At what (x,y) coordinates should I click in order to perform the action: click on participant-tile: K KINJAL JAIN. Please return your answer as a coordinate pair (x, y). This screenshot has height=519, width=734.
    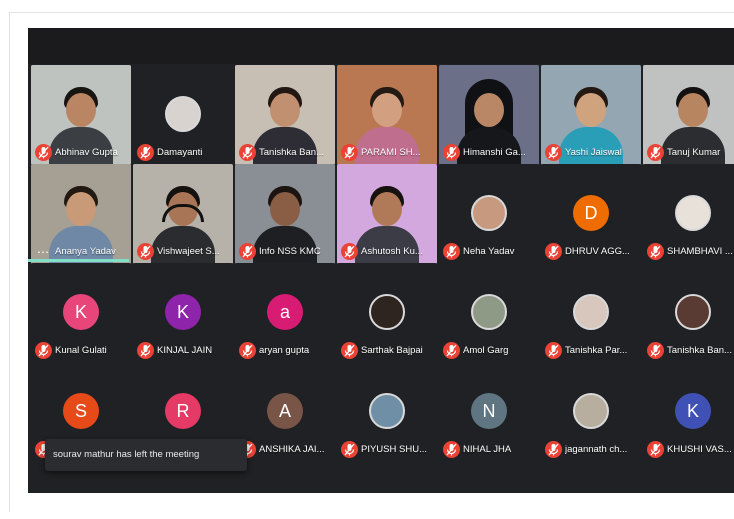
    Looking at the image, I should click on (183, 313).